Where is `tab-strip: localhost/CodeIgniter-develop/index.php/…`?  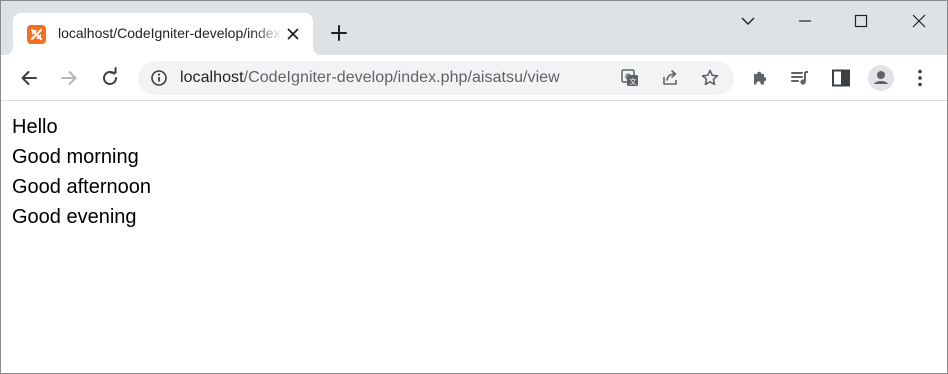
tab-strip: localhost/CodeIgniter-develop/index.php/… is located at coordinates (474, 28).